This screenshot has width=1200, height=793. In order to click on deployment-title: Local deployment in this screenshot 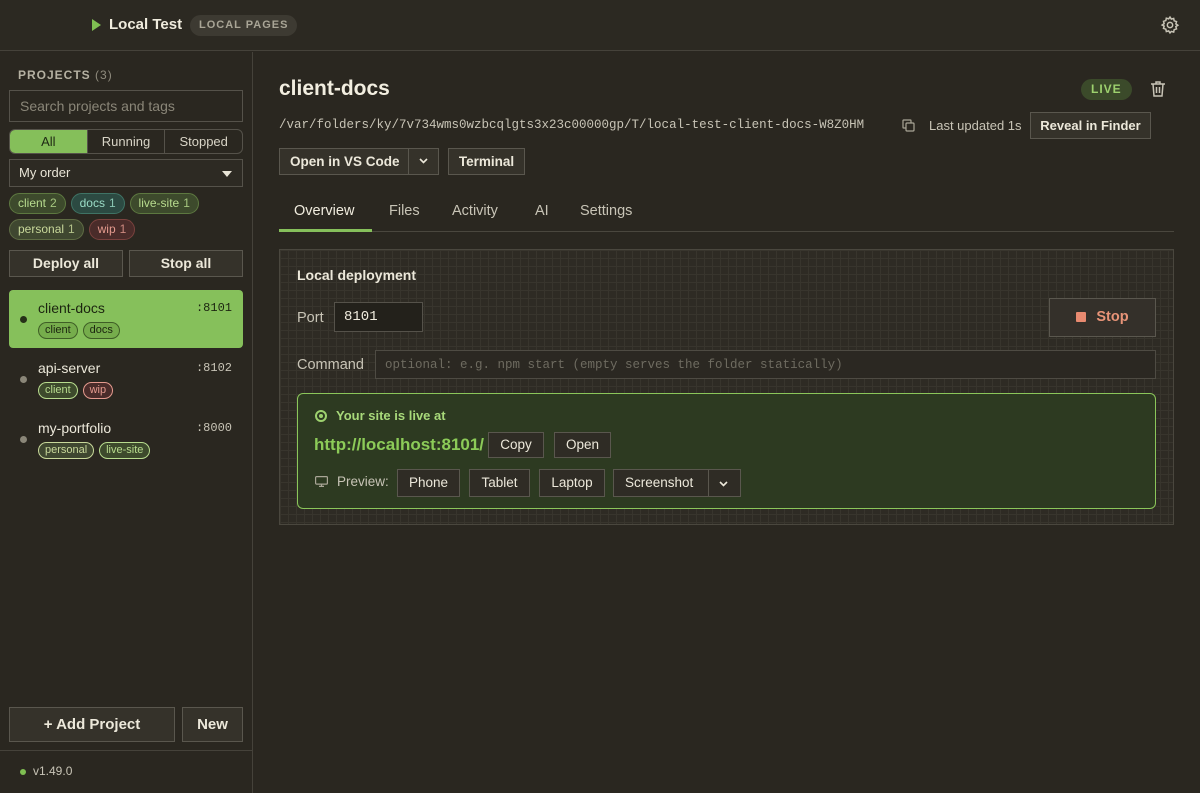, I will do `click(357, 275)`.